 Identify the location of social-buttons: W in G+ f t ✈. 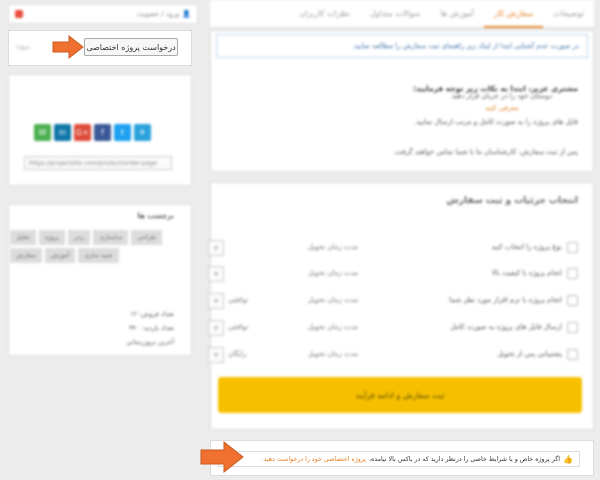
(92, 132).